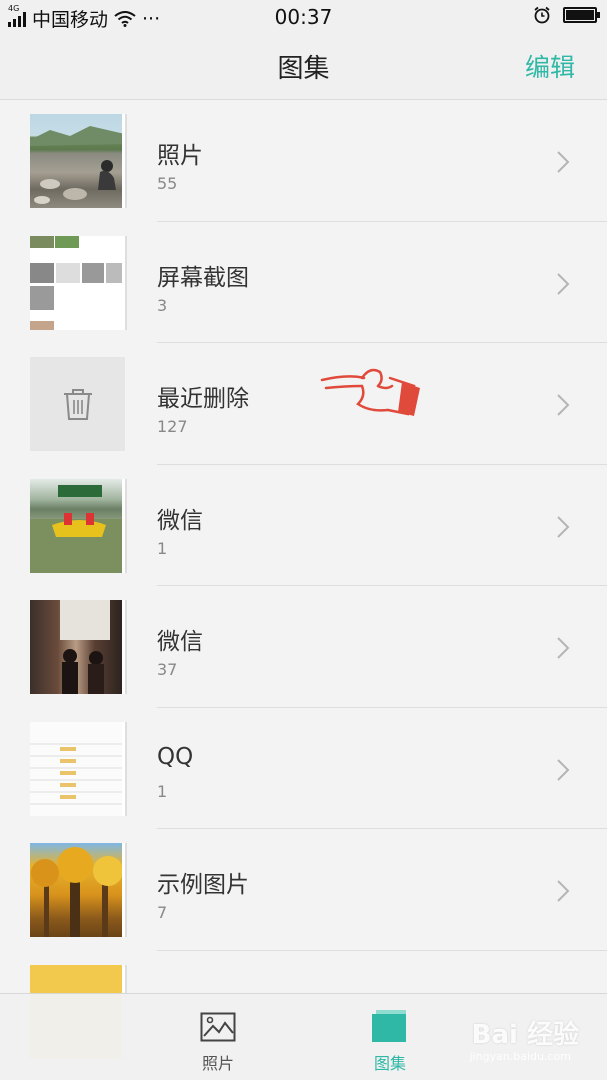  I want to click on album-row-wechat-2: 微信 37, so click(303, 647).